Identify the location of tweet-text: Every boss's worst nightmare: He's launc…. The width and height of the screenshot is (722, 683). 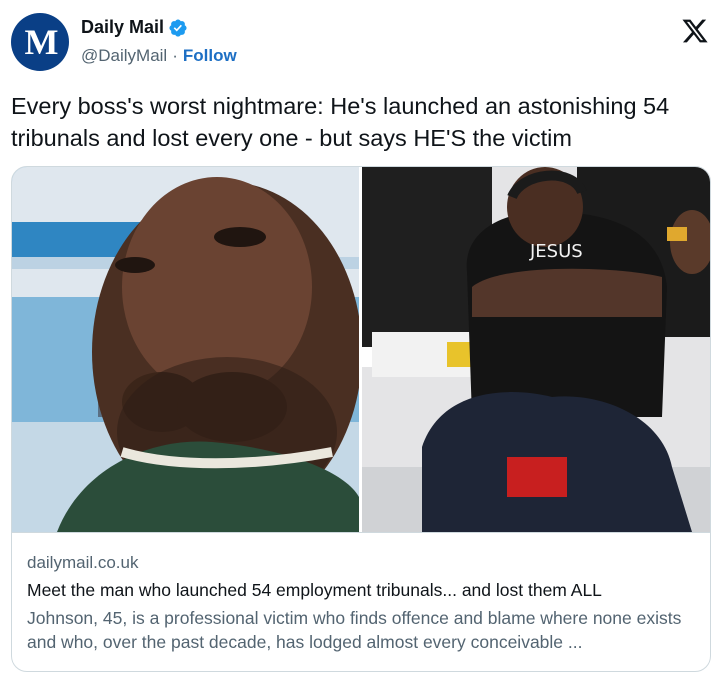
(340, 122).